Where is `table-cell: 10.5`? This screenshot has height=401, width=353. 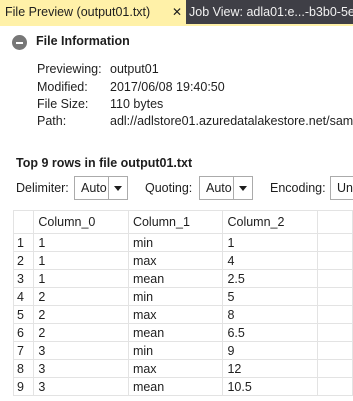
table-cell: 10.5 is located at coordinates (270, 386).